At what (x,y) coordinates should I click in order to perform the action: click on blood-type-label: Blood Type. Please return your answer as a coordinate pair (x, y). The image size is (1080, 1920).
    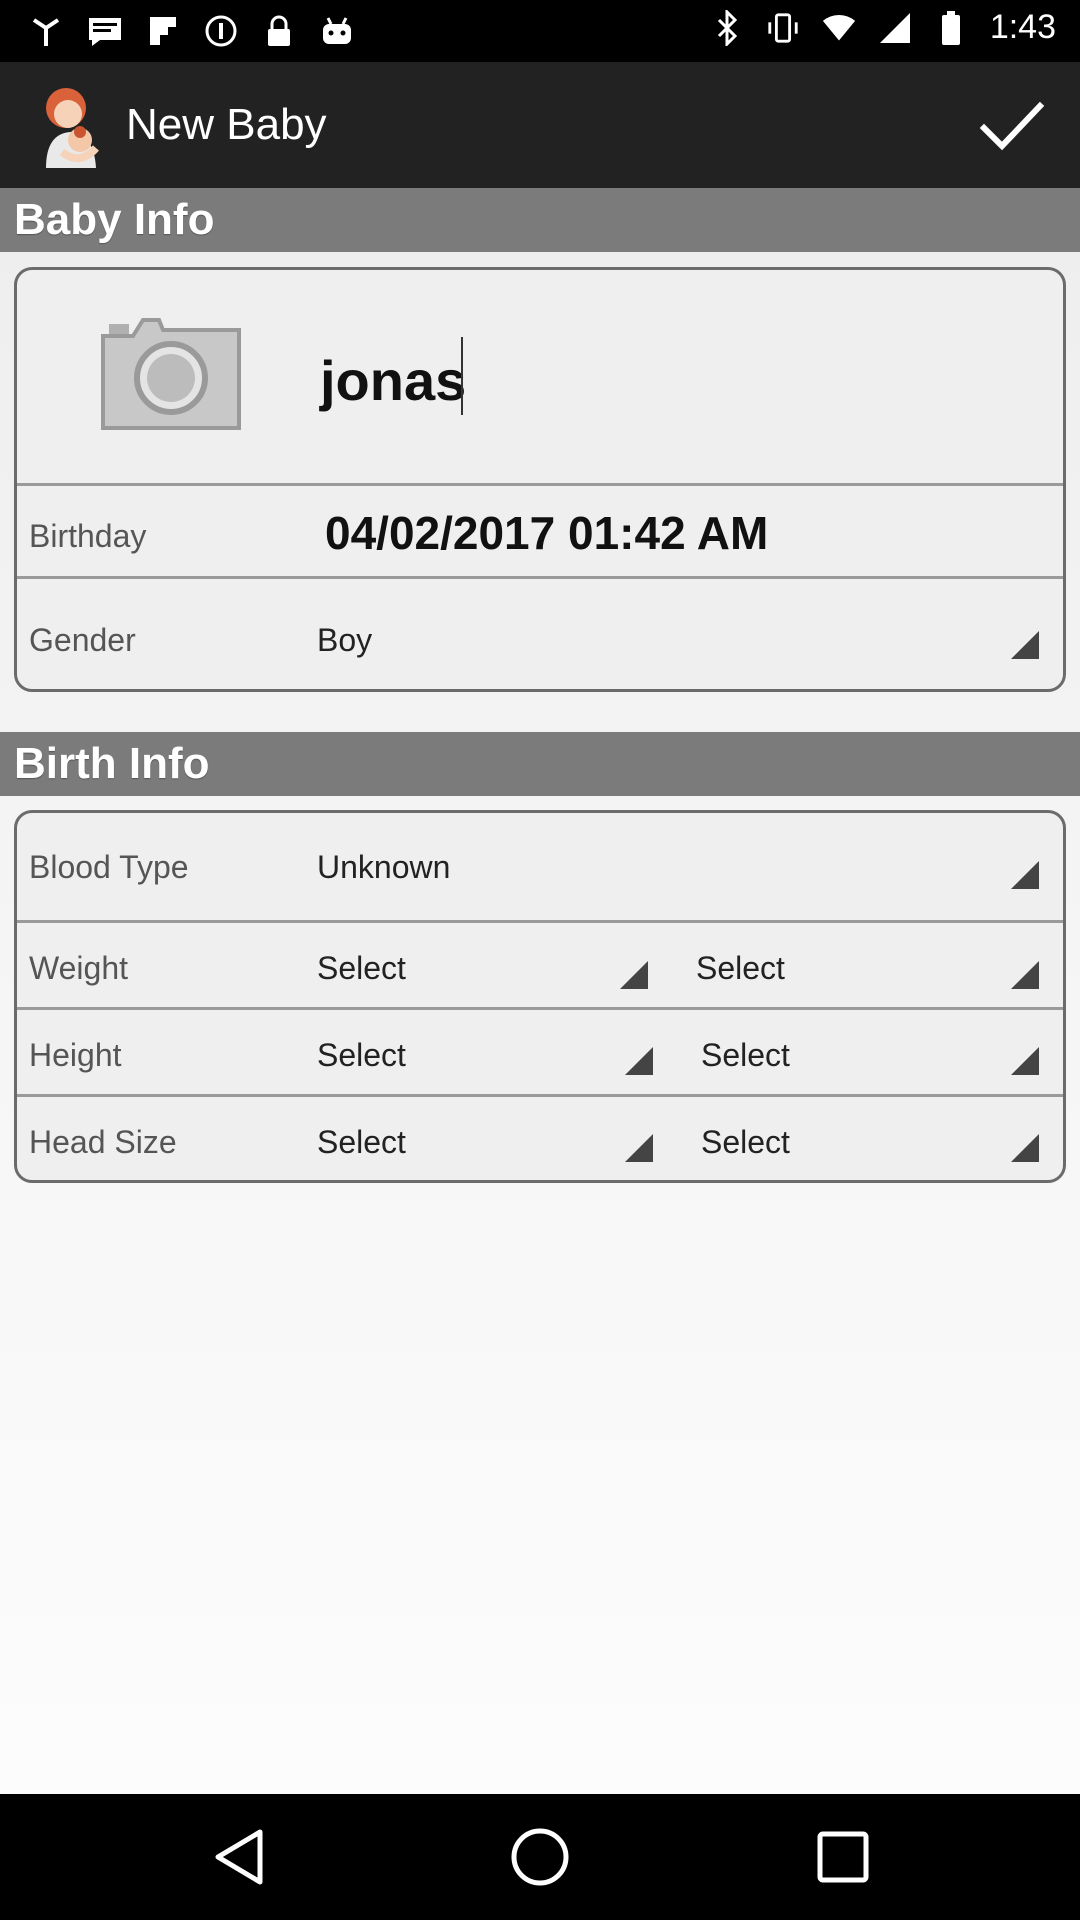
    Looking at the image, I should click on (109, 867).